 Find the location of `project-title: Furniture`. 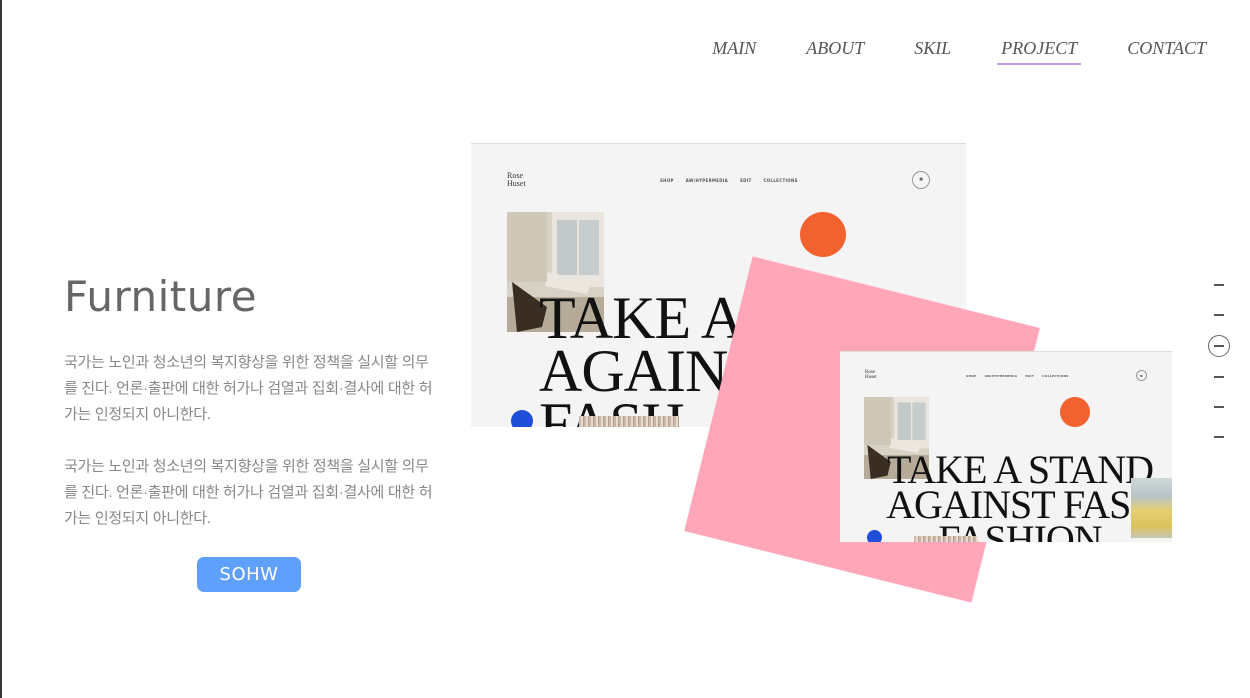

project-title: Furniture is located at coordinates (161, 296).